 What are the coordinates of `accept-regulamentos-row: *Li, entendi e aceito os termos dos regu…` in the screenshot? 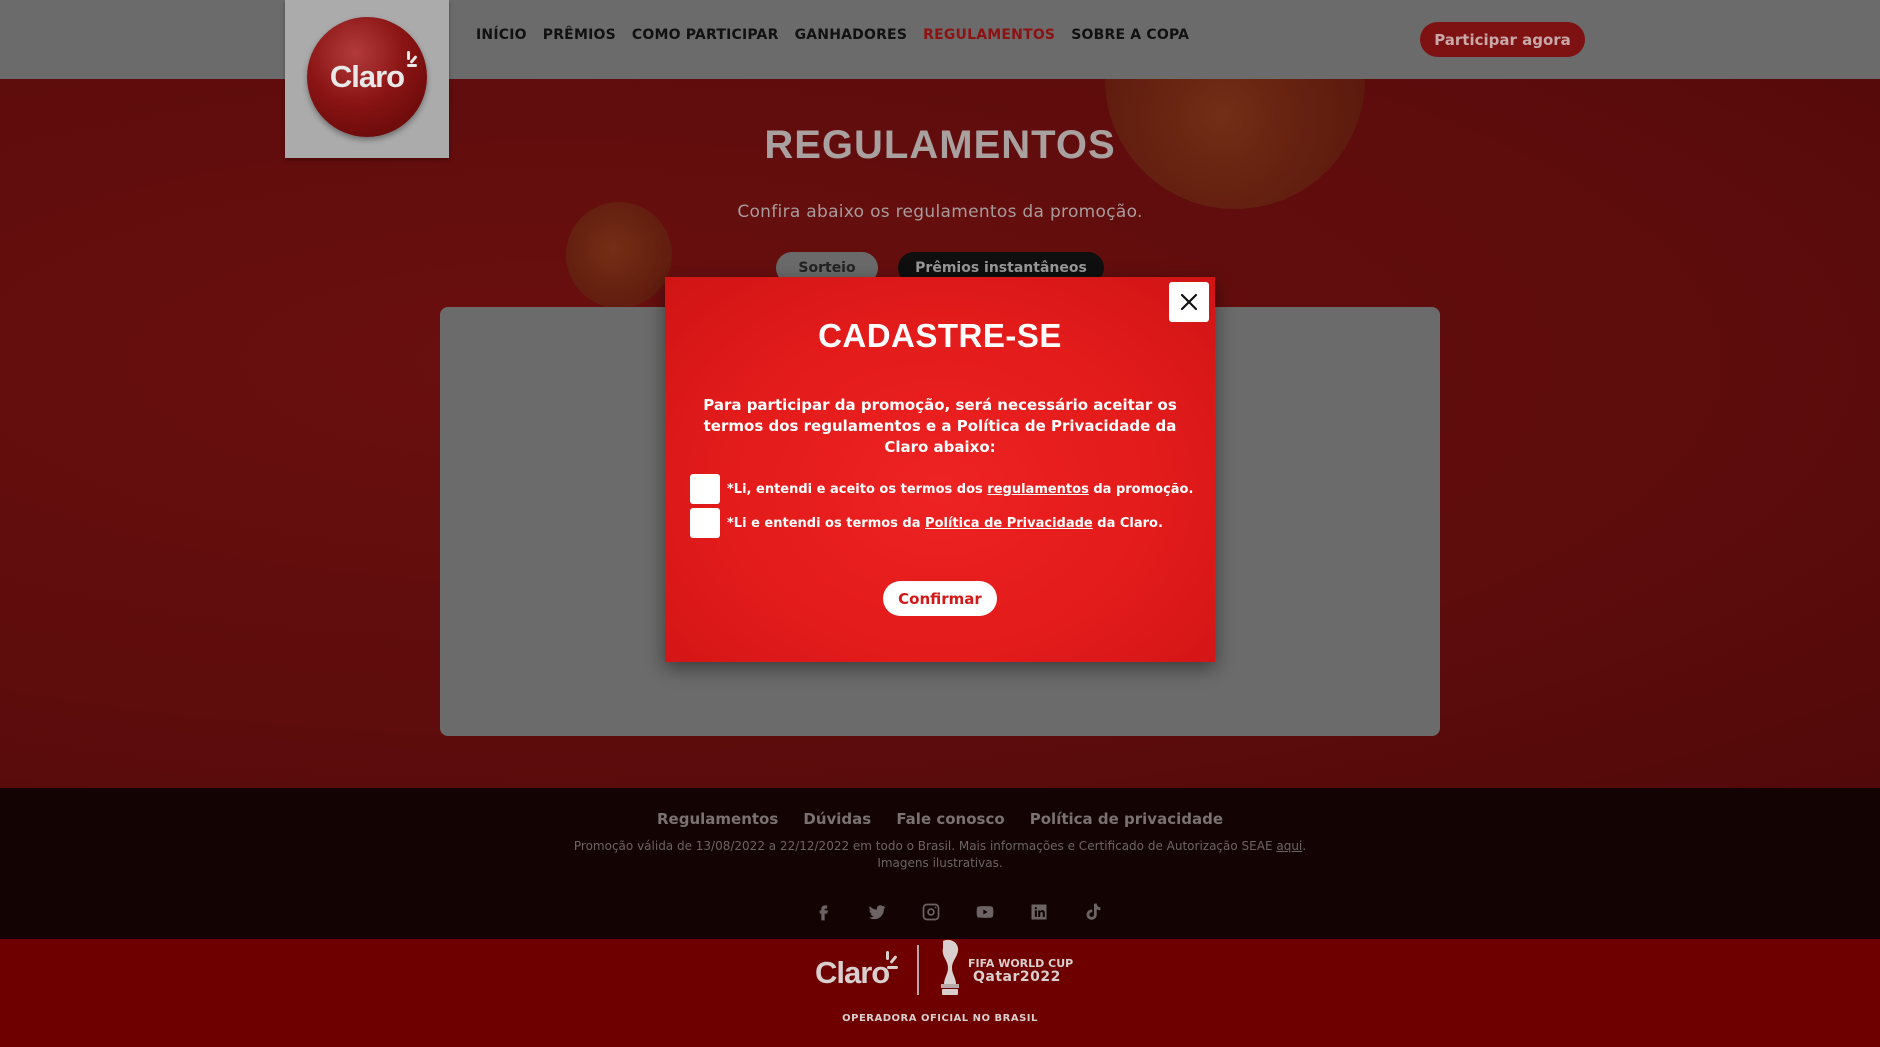 It's located at (941, 489).